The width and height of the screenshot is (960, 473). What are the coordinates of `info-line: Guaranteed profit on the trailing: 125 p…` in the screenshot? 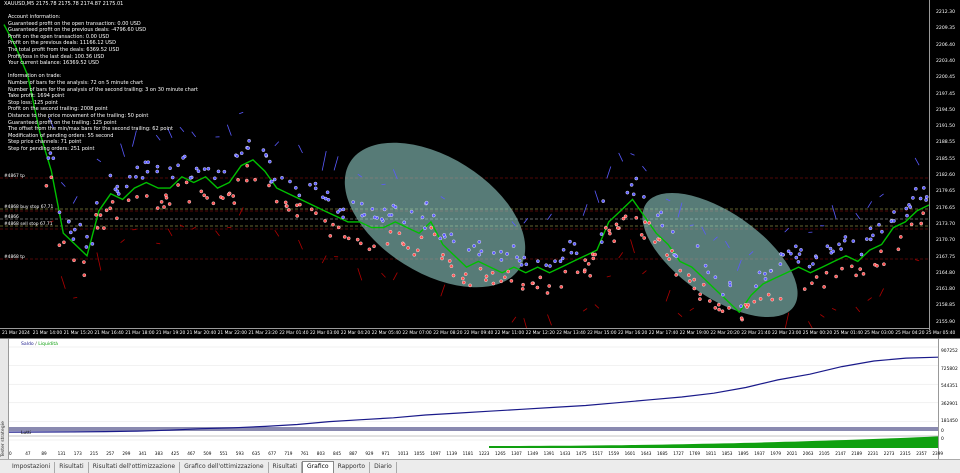 It's located at (103, 123).